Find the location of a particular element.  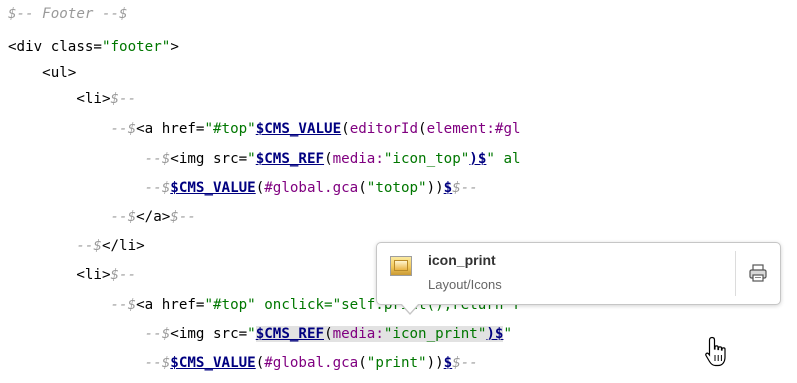

media-name: icon_print is located at coordinates (462, 260).